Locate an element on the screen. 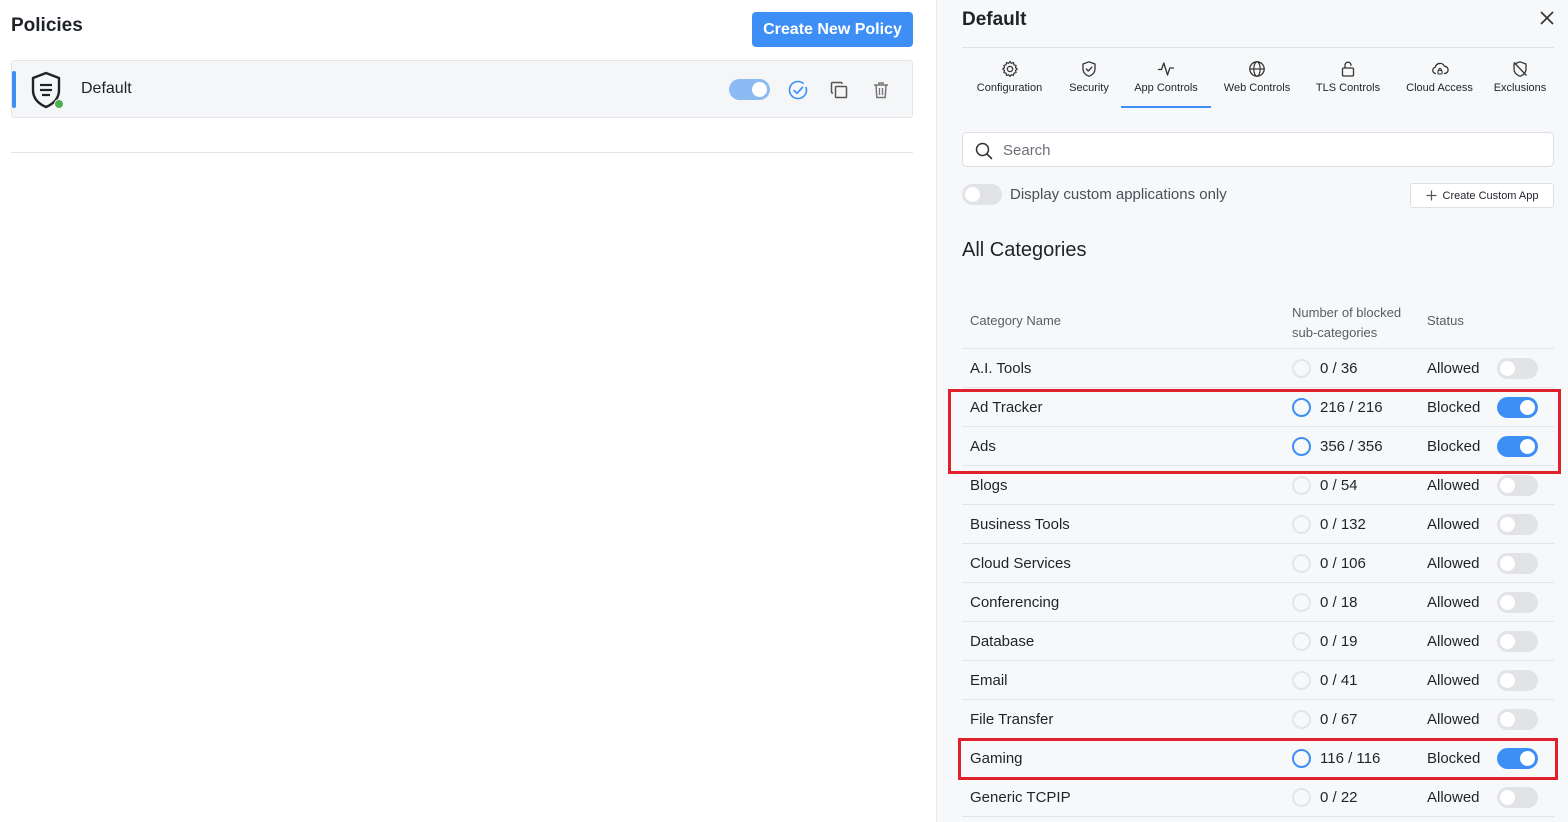 This screenshot has width=1568, height=822. custom-apps-only-label: Display custom applications only is located at coordinates (1118, 194).